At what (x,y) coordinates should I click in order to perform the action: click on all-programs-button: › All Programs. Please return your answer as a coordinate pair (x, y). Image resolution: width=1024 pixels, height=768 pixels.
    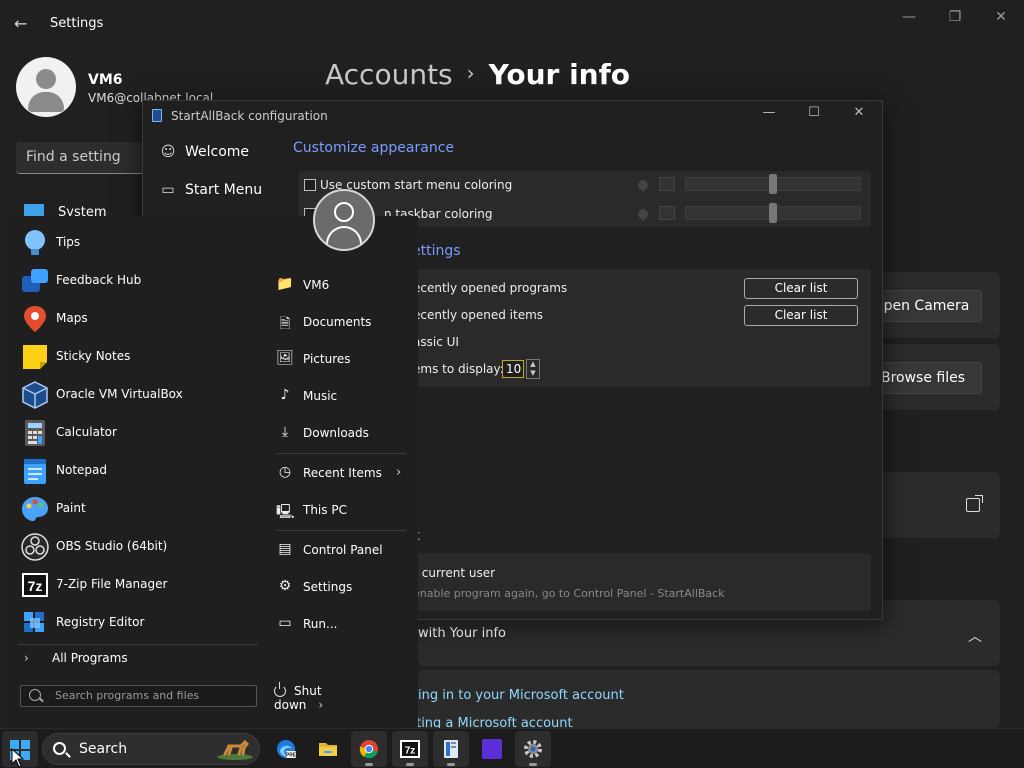
    Looking at the image, I should click on (76, 658).